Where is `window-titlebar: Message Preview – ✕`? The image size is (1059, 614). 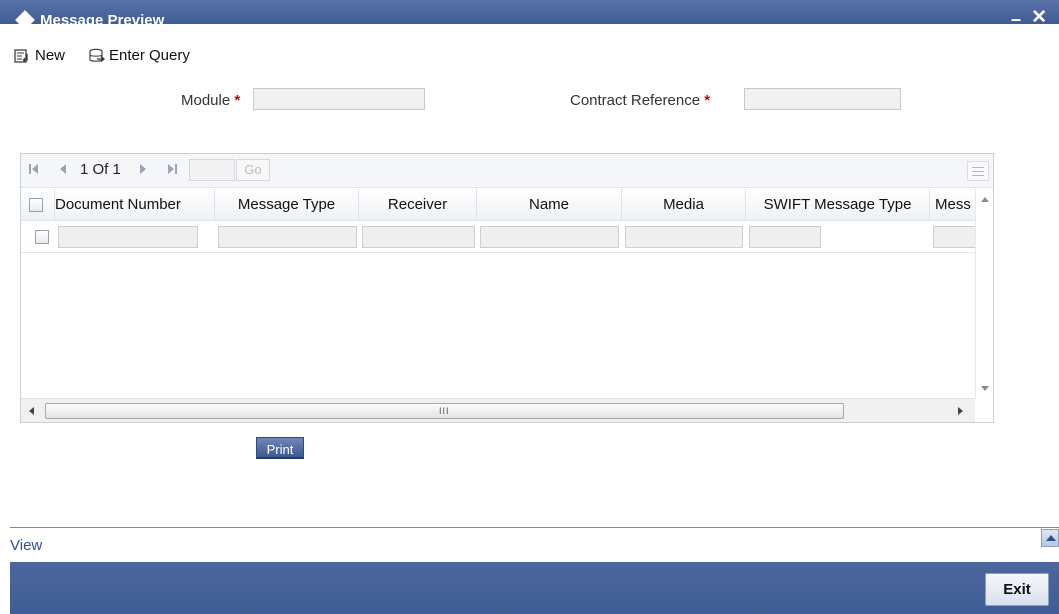 window-titlebar: Message Preview – ✕ is located at coordinates (529, 17).